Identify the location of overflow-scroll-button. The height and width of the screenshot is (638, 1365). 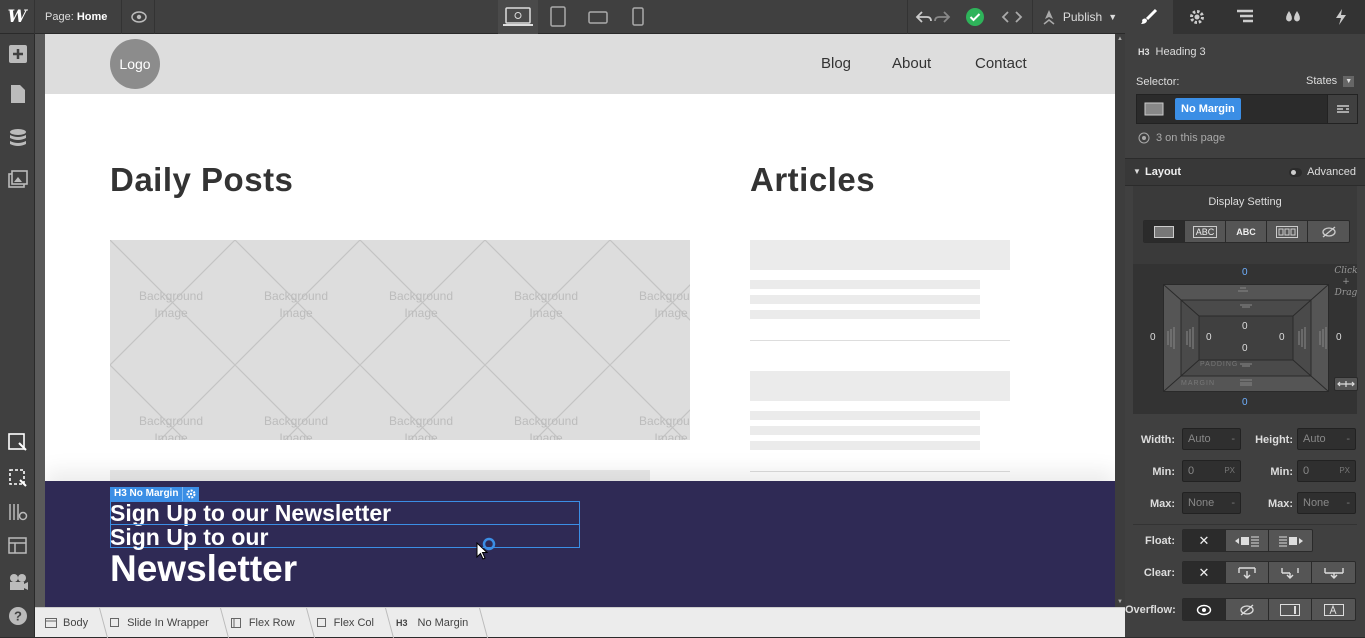
(1290, 609).